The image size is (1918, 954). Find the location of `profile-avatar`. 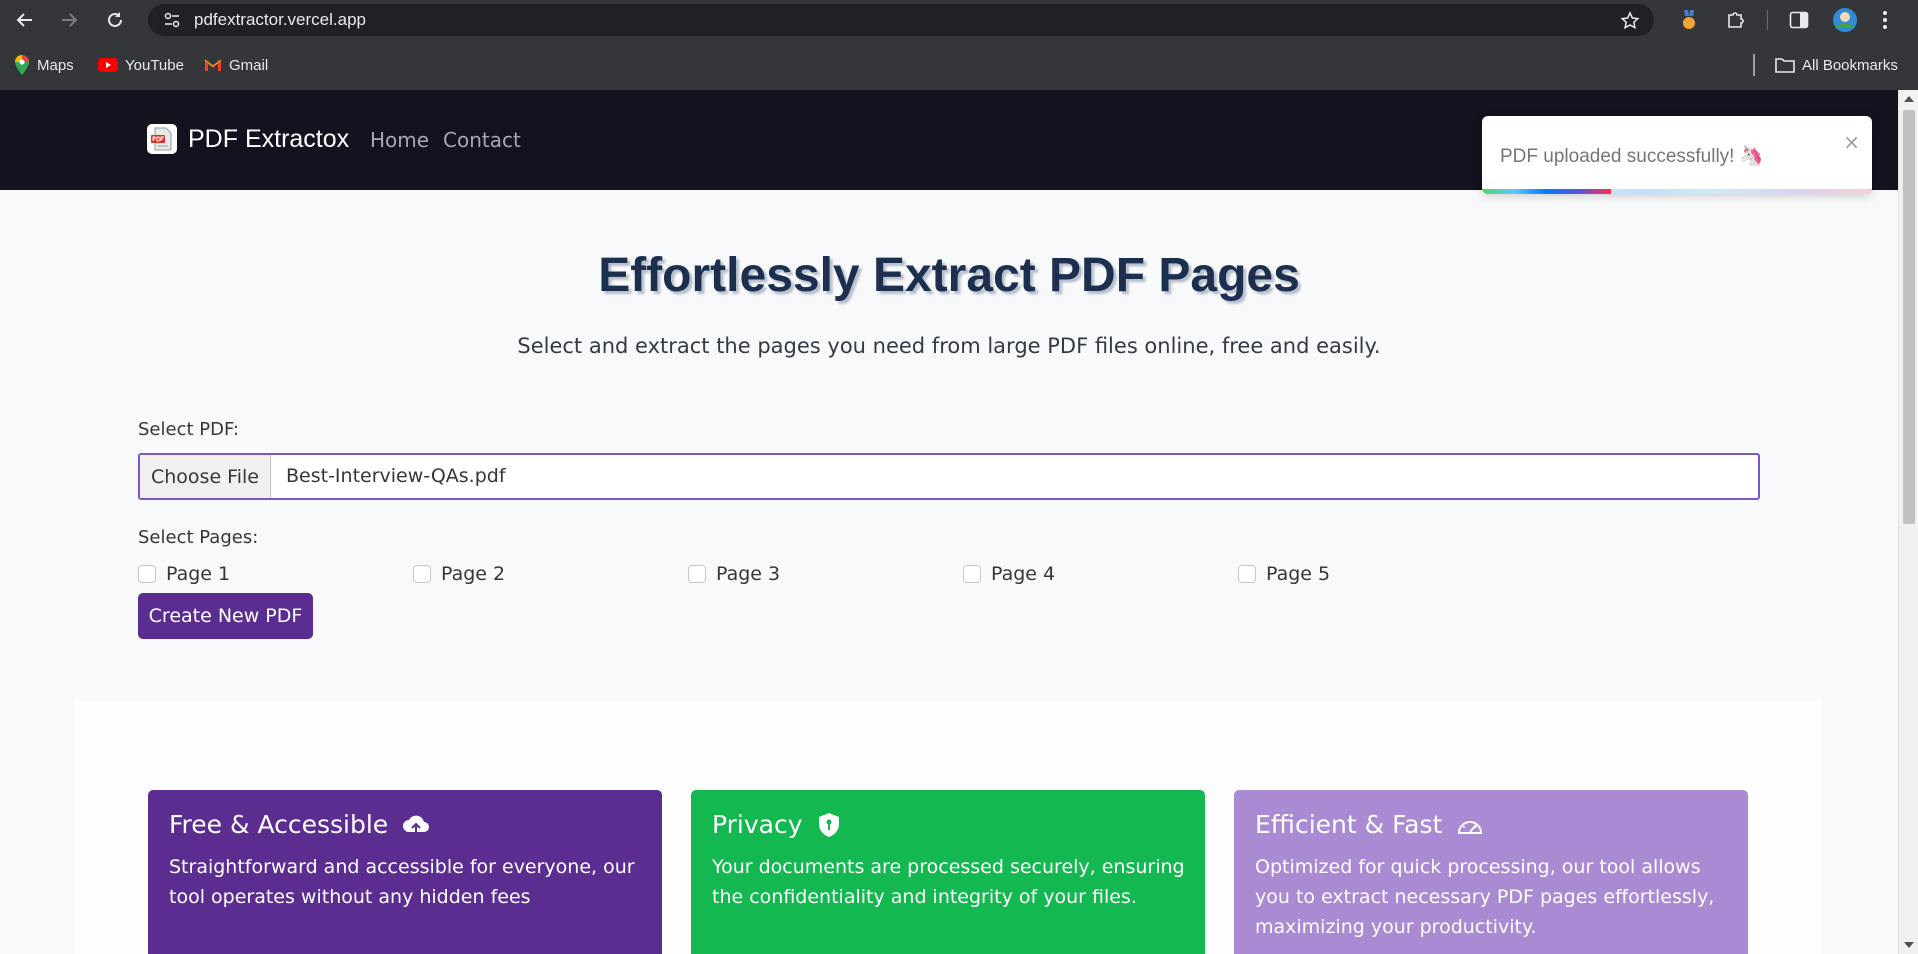

profile-avatar is located at coordinates (1845, 20).